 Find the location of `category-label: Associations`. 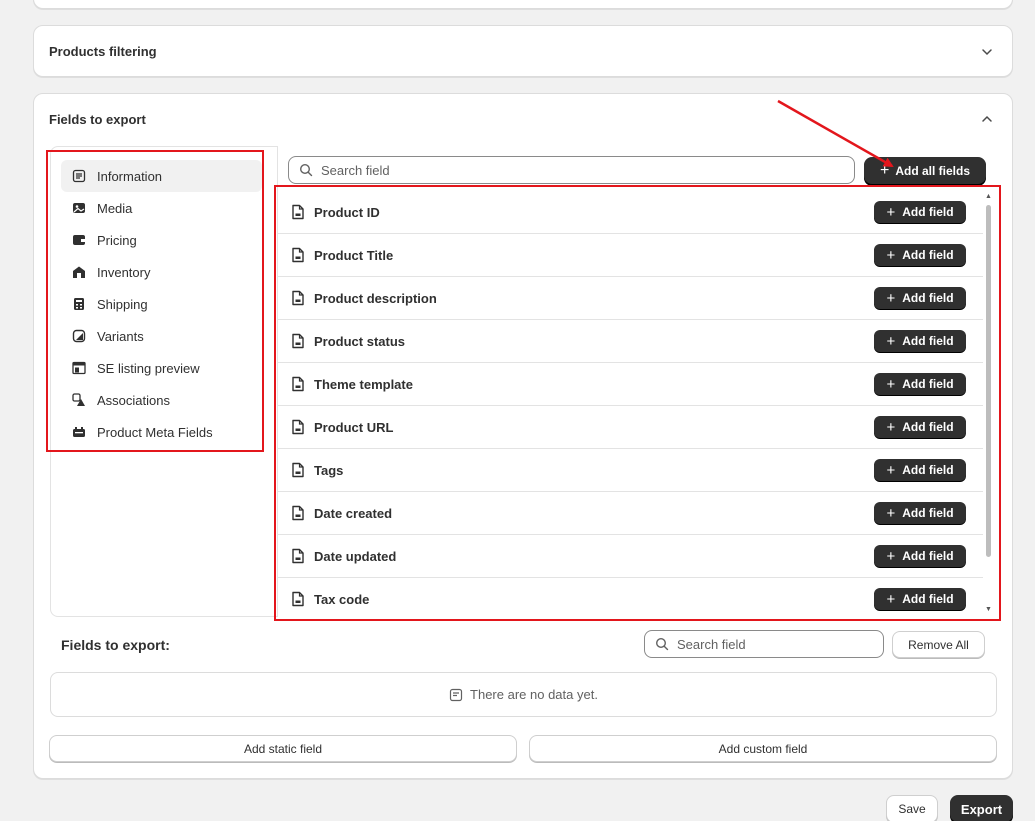

category-label: Associations is located at coordinates (133, 400).